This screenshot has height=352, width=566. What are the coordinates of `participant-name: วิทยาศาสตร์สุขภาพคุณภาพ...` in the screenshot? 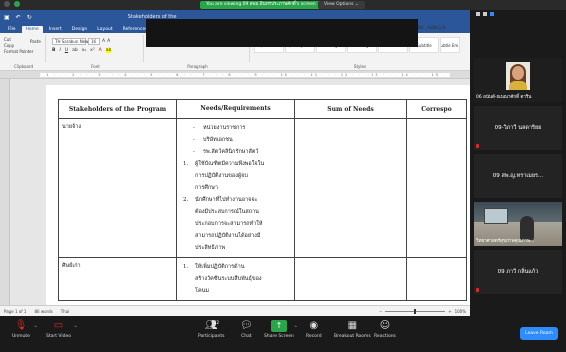 It's located at (505, 241).